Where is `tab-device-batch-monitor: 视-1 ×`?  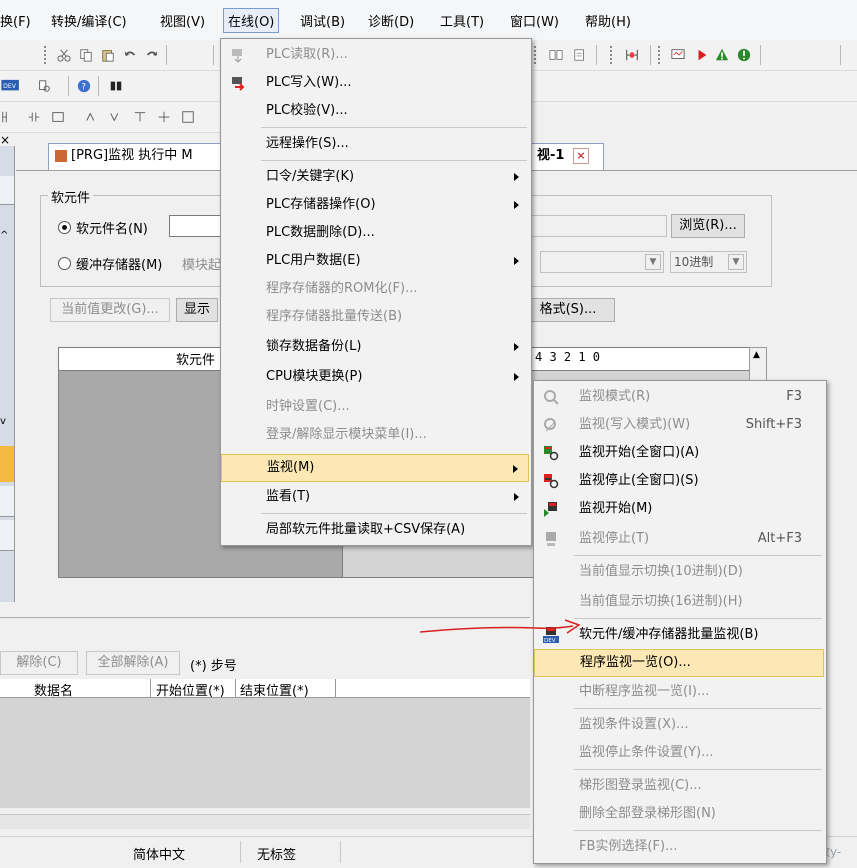
tab-device-batch-monitor: 视-1 × is located at coordinates (567, 156).